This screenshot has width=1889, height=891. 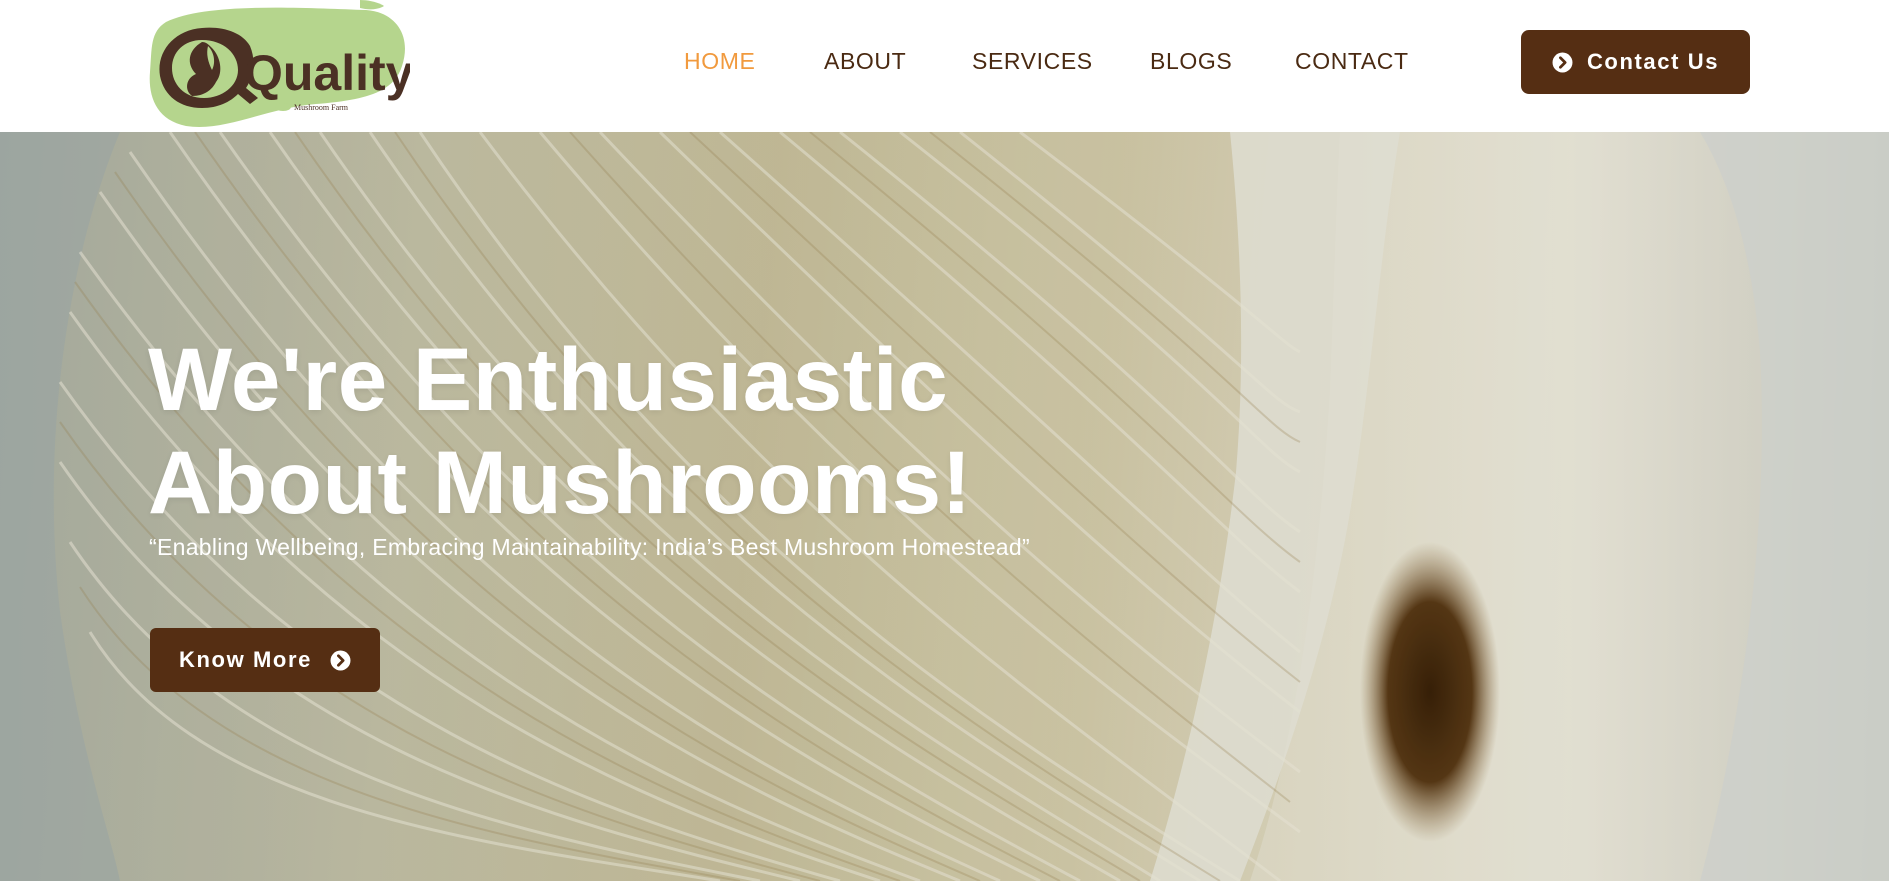 I want to click on hero-title-line-2: About Mushrooms!, so click(x=560, y=482).